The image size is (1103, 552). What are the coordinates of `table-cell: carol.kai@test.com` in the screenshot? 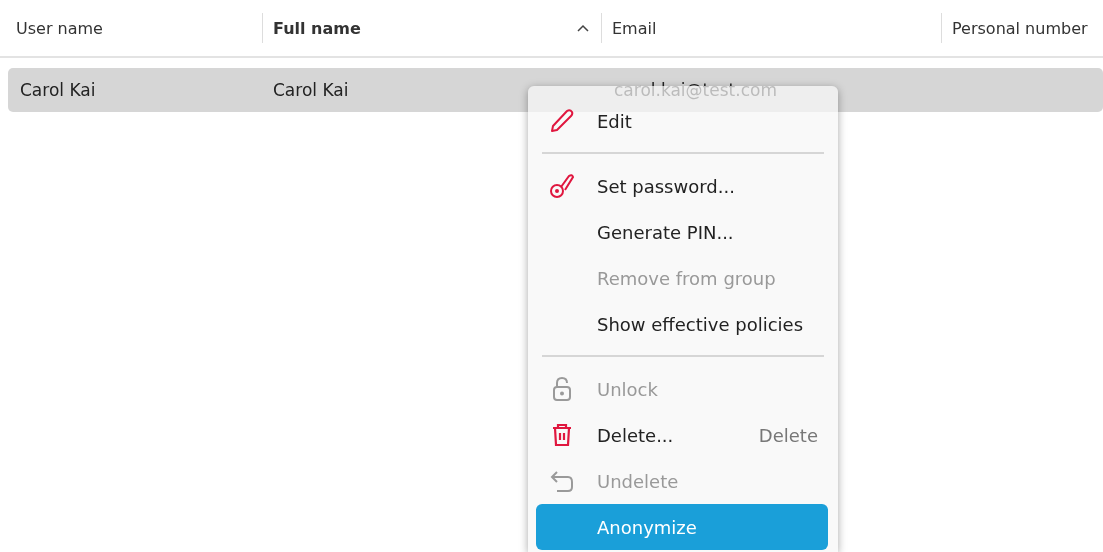 It's located at (695, 90).